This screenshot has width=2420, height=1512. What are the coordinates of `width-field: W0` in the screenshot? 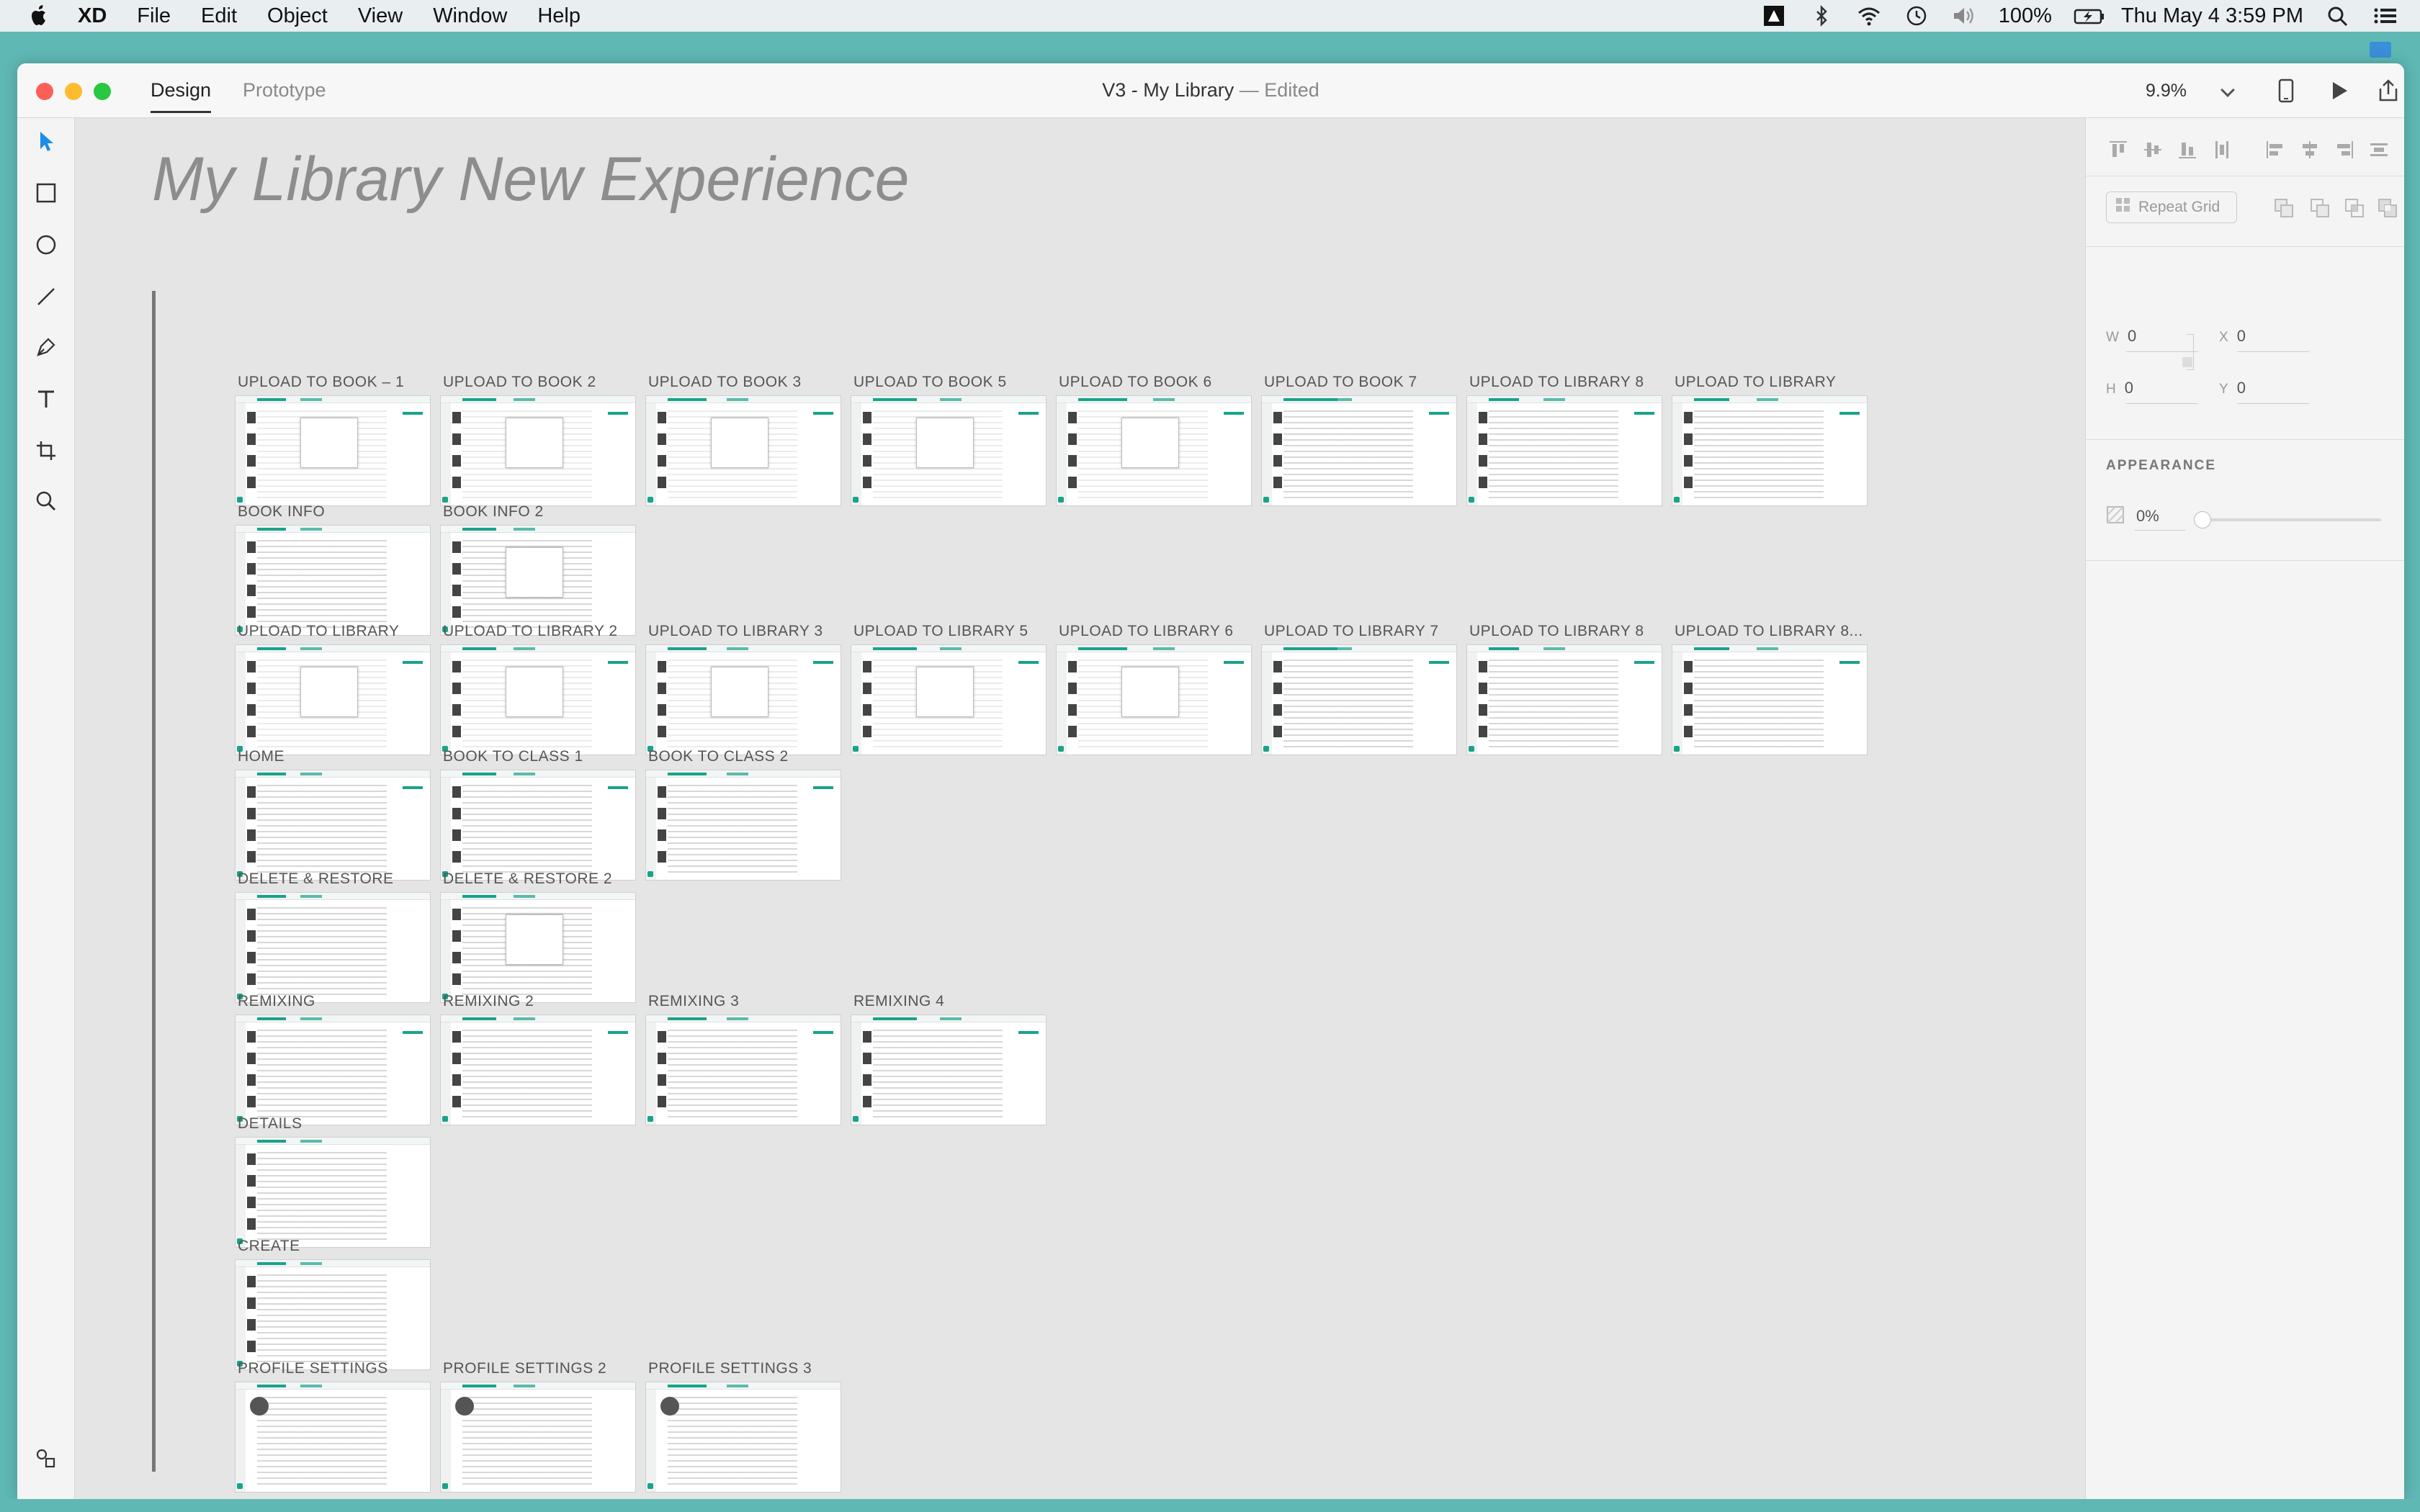 It's located at (2121, 336).